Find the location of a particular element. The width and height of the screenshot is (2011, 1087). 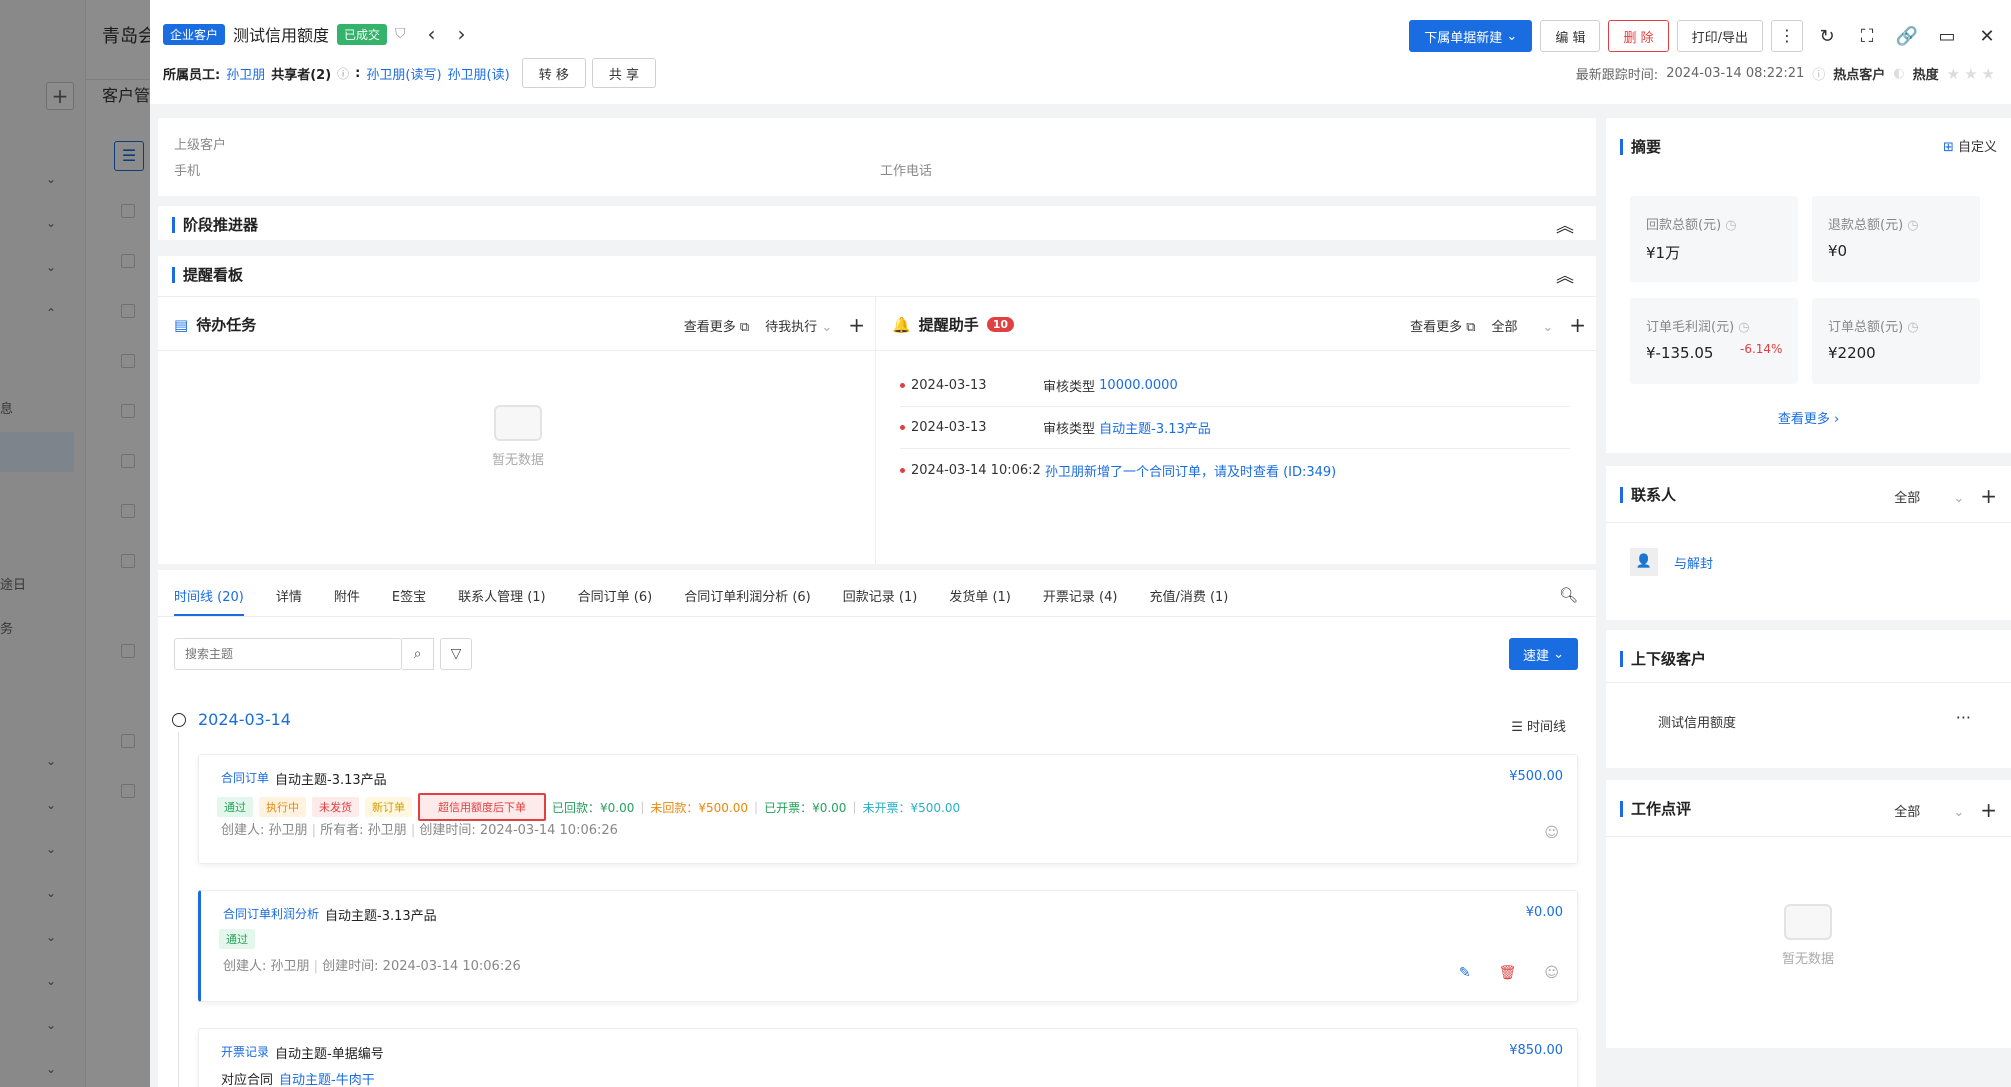

add-review-icon: + is located at coordinates (1988, 810).